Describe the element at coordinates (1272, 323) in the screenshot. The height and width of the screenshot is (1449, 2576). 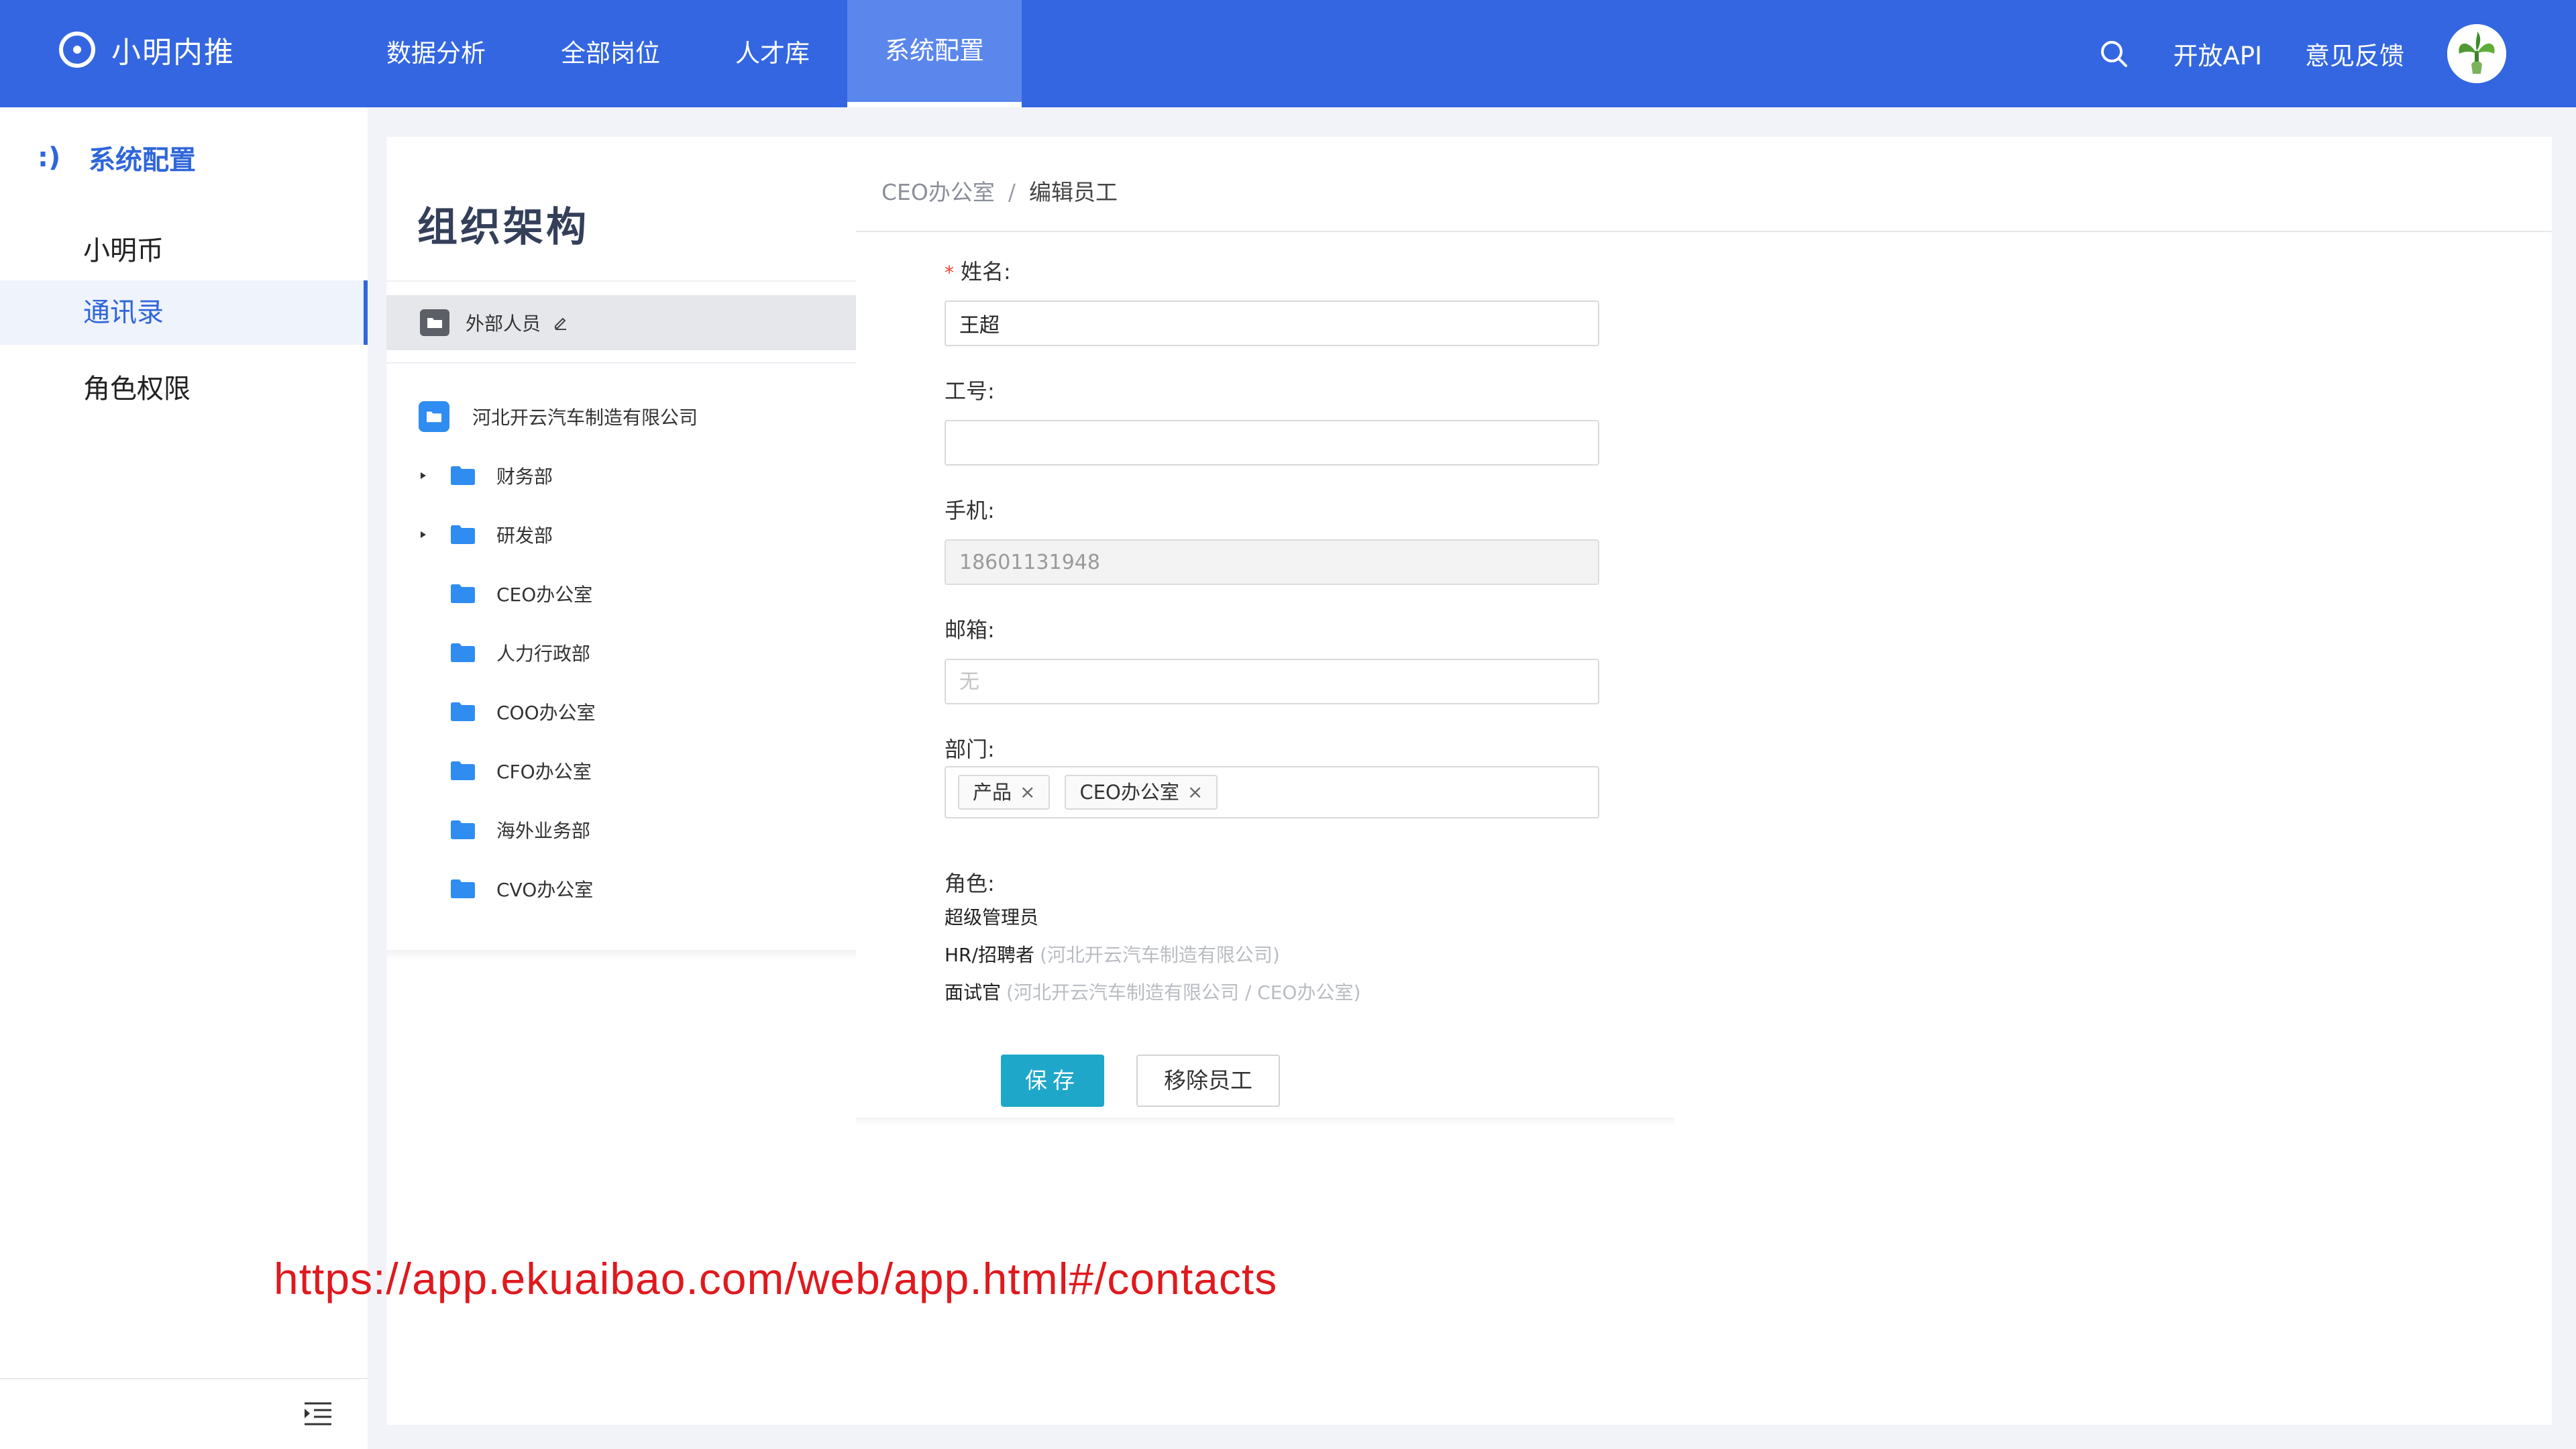
I see `name-input` at that location.